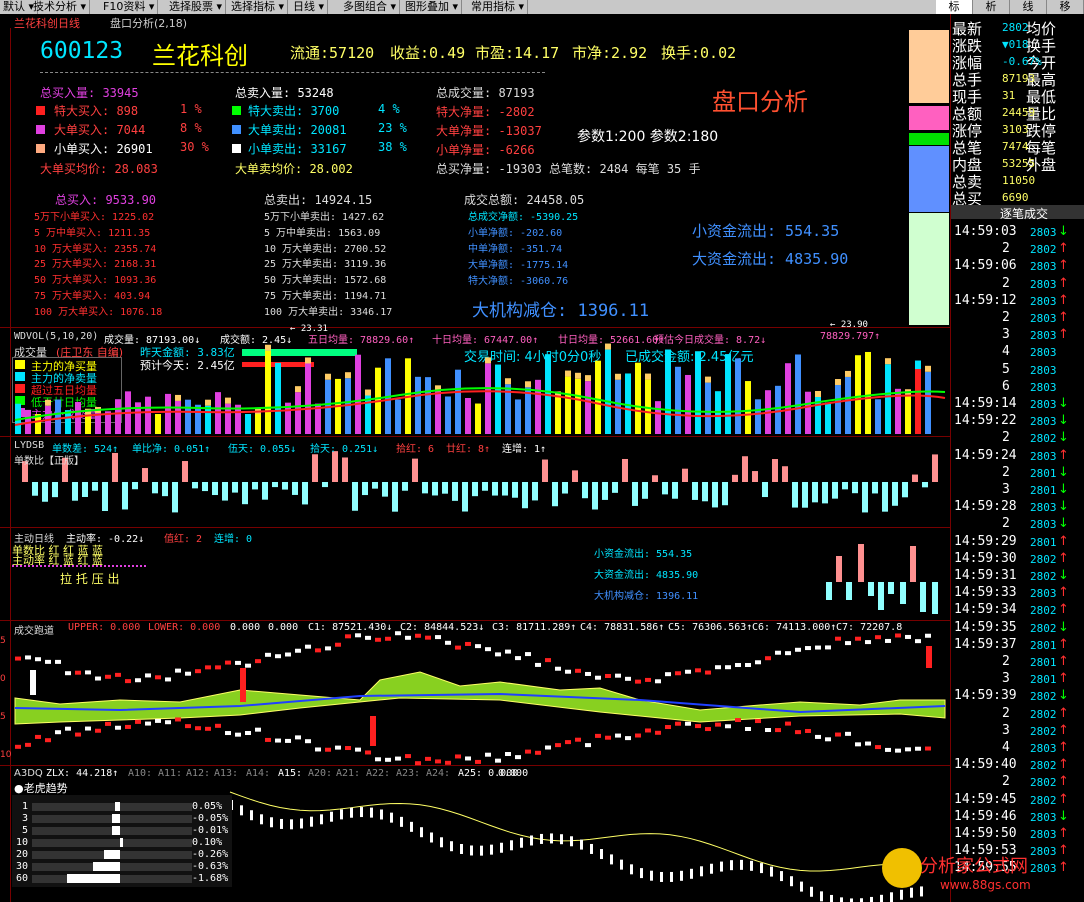  What do you see at coordinates (534, 627) in the screenshot?
I see `ind4-val: C3: 81711.289↑` at bounding box center [534, 627].